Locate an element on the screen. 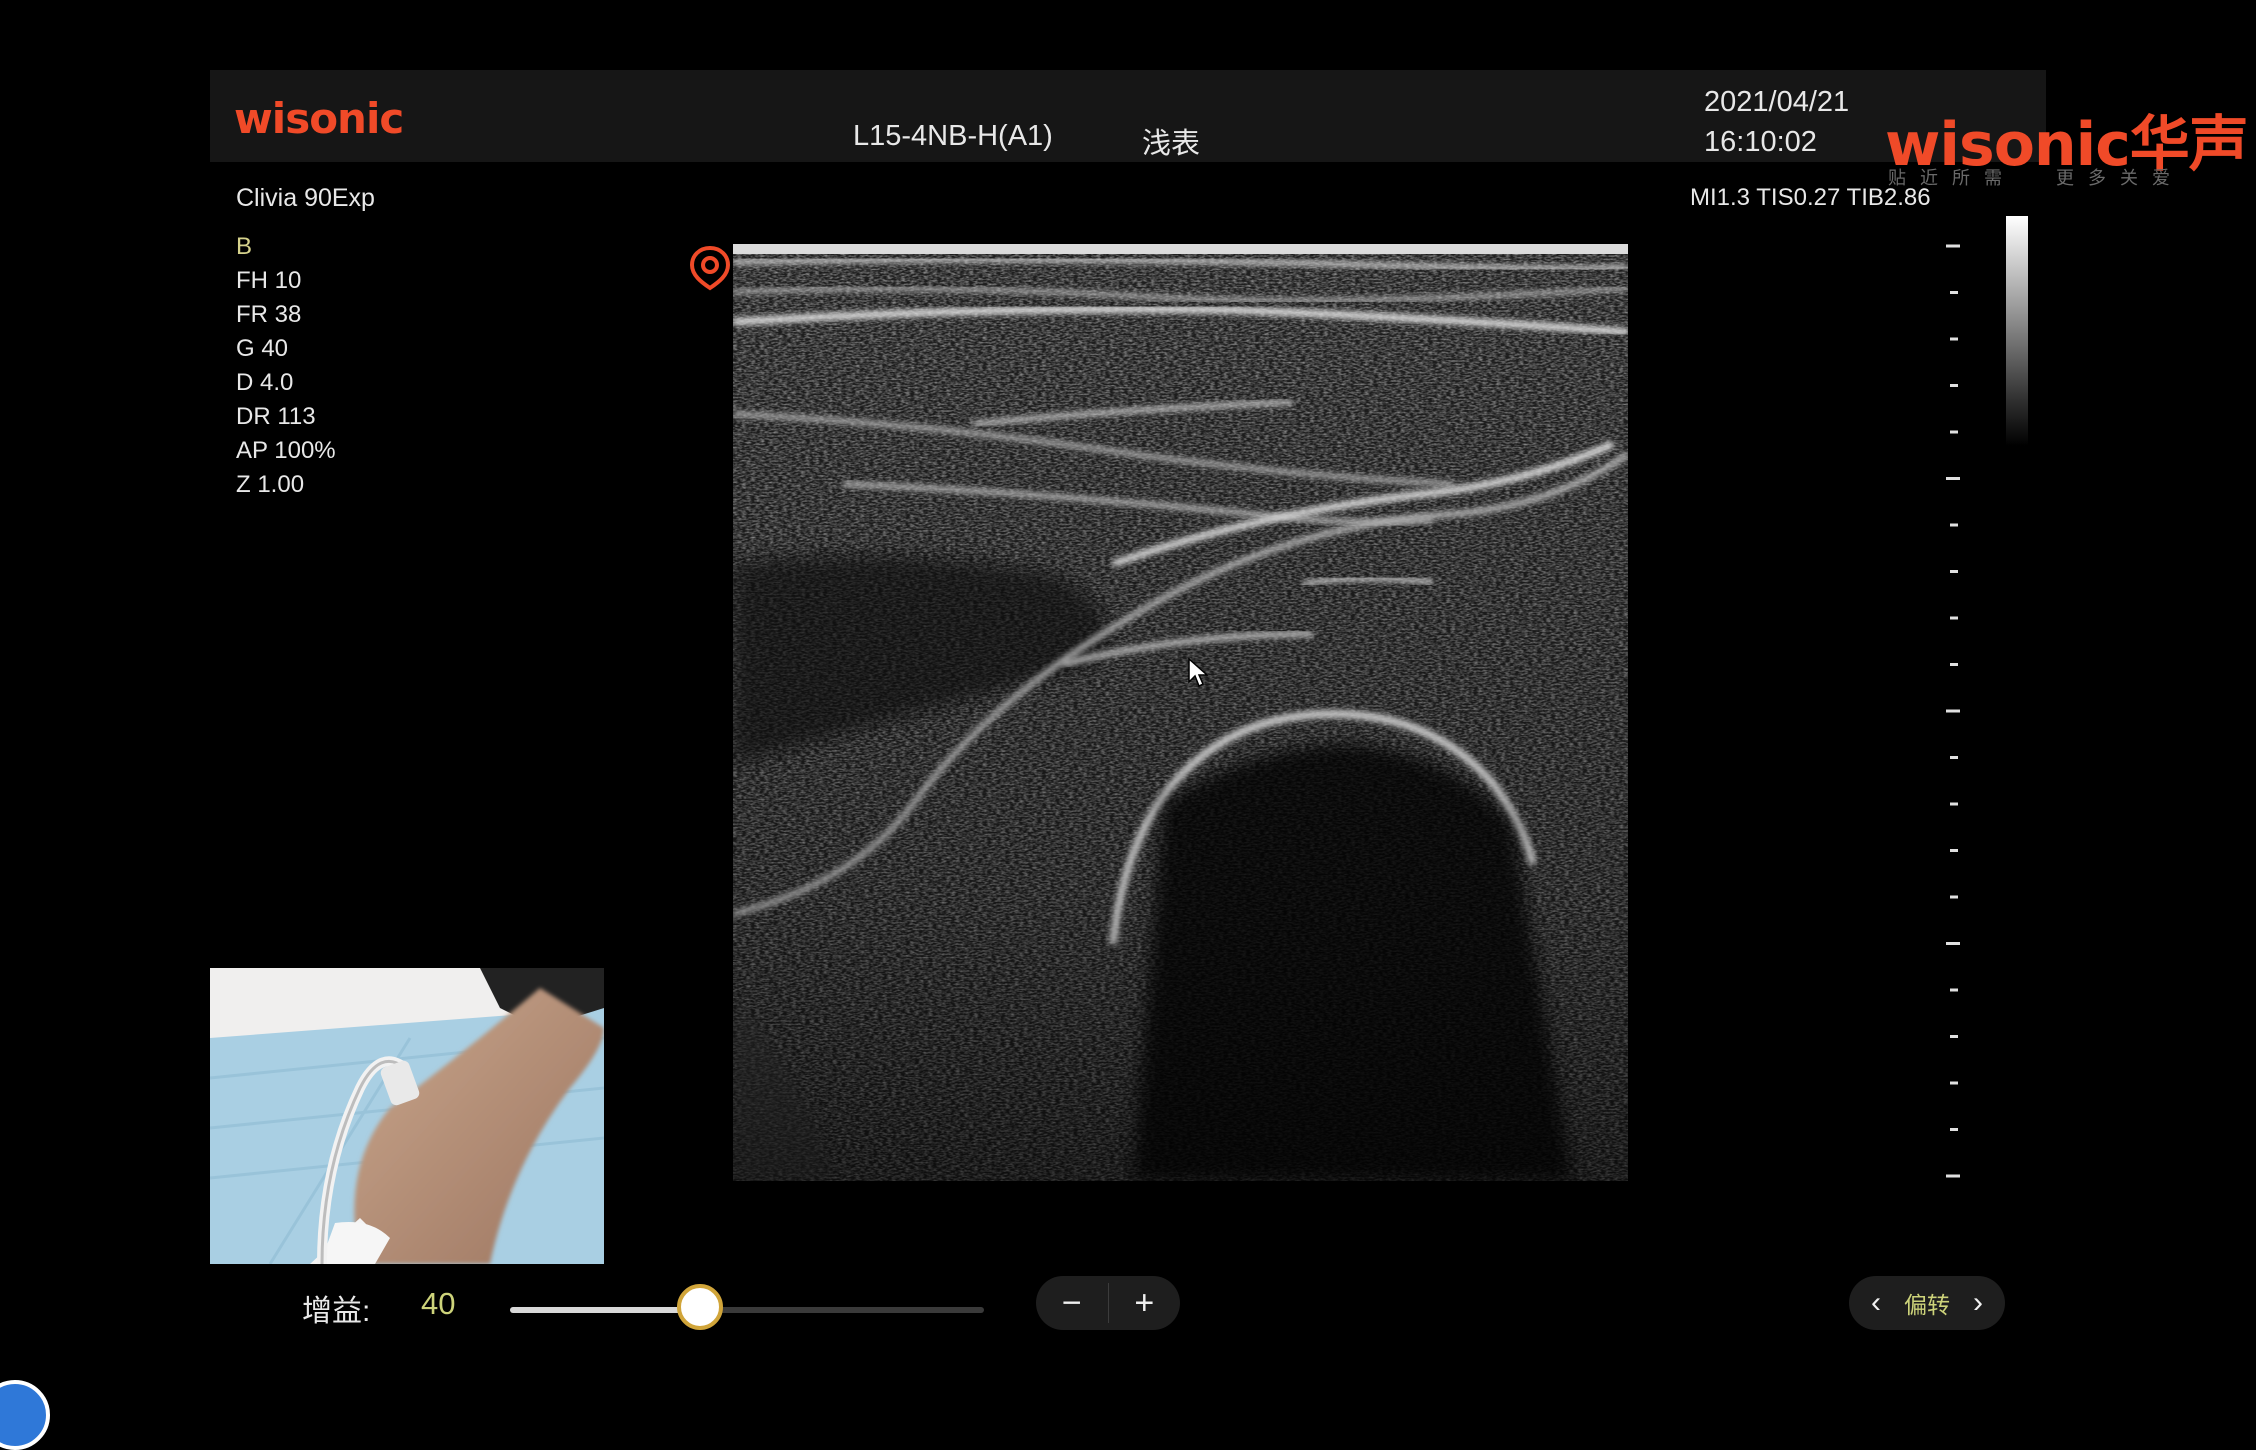 Image resolution: width=2256 pixels, height=1450 pixels. mouse-pointer-icon is located at coordinates (1198, 673).